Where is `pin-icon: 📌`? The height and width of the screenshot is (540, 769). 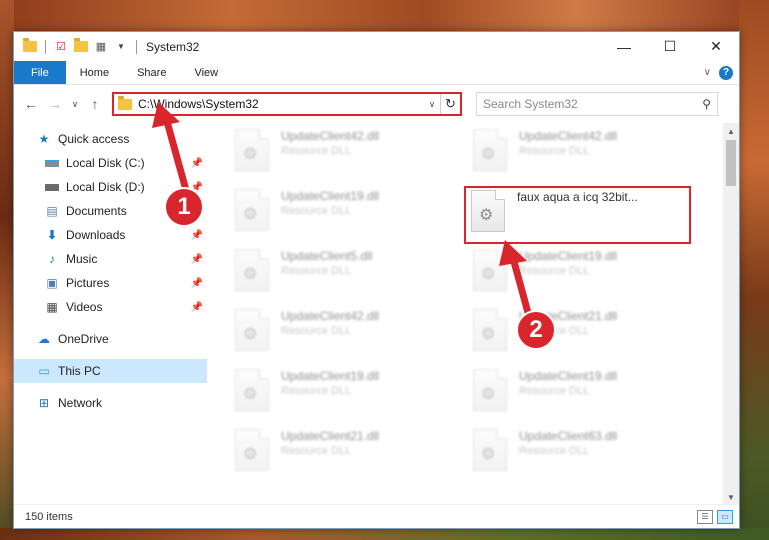
pin-icon: 📌 is located at coordinates (196, 235).